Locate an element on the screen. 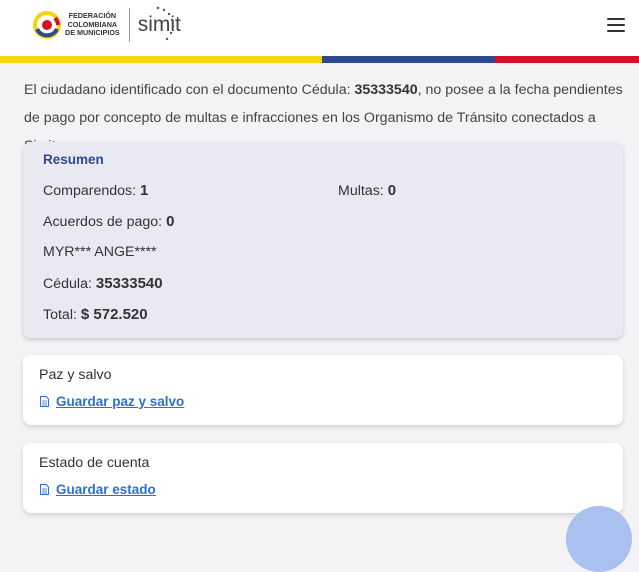 The height and width of the screenshot is (572, 639). fcm-emblem-icon is located at coordinates (47, 25).